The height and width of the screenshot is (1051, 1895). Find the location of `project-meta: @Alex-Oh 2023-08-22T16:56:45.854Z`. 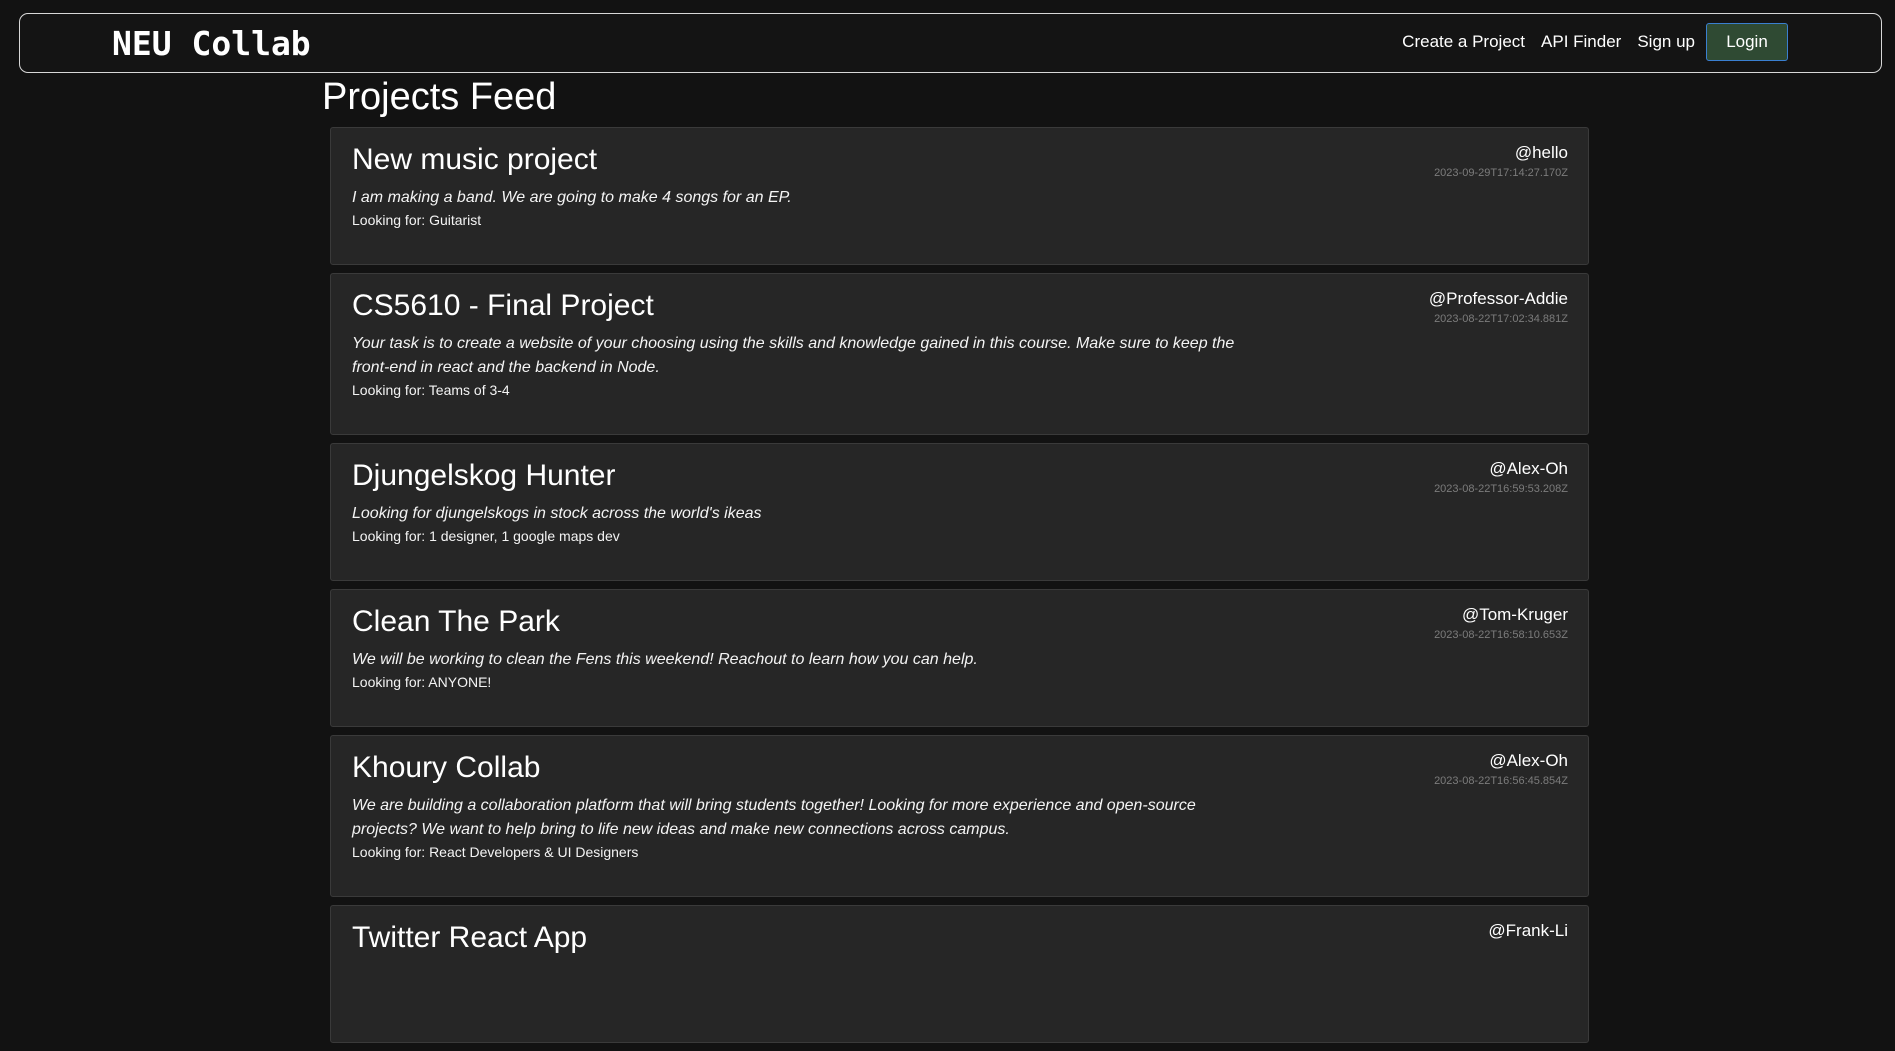

project-meta: @Alex-Oh 2023-08-22T16:56:45.854Z is located at coordinates (1501, 770).